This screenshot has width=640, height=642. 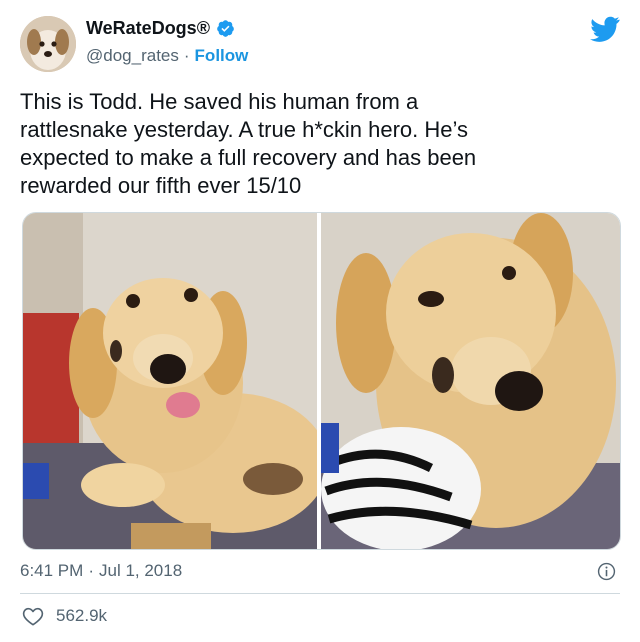 I want to click on heart-icon, so click(x=33, y=616).